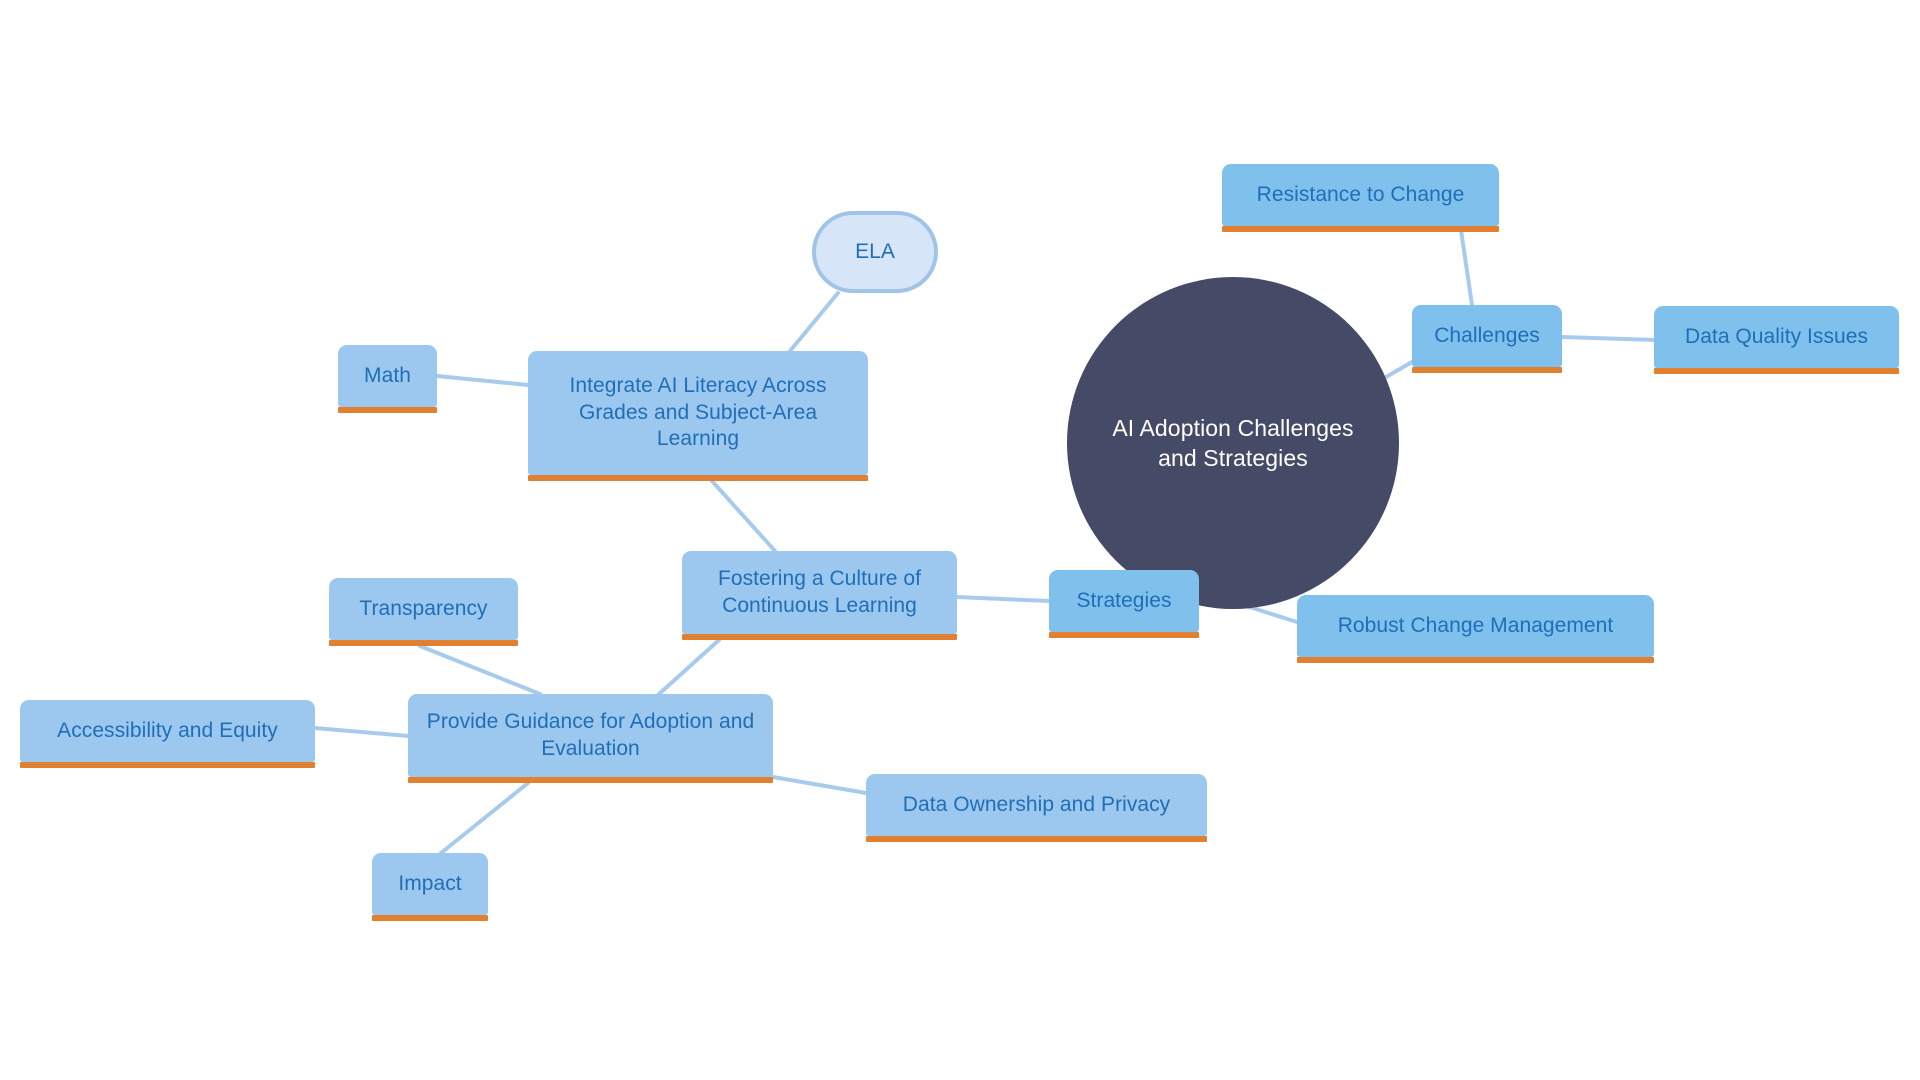 This screenshot has width=1920, height=1080. What do you see at coordinates (167, 765) in the screenshot?
I see `node-accent-bar-accessibility-and-equity` at bounding box center [167, 765].